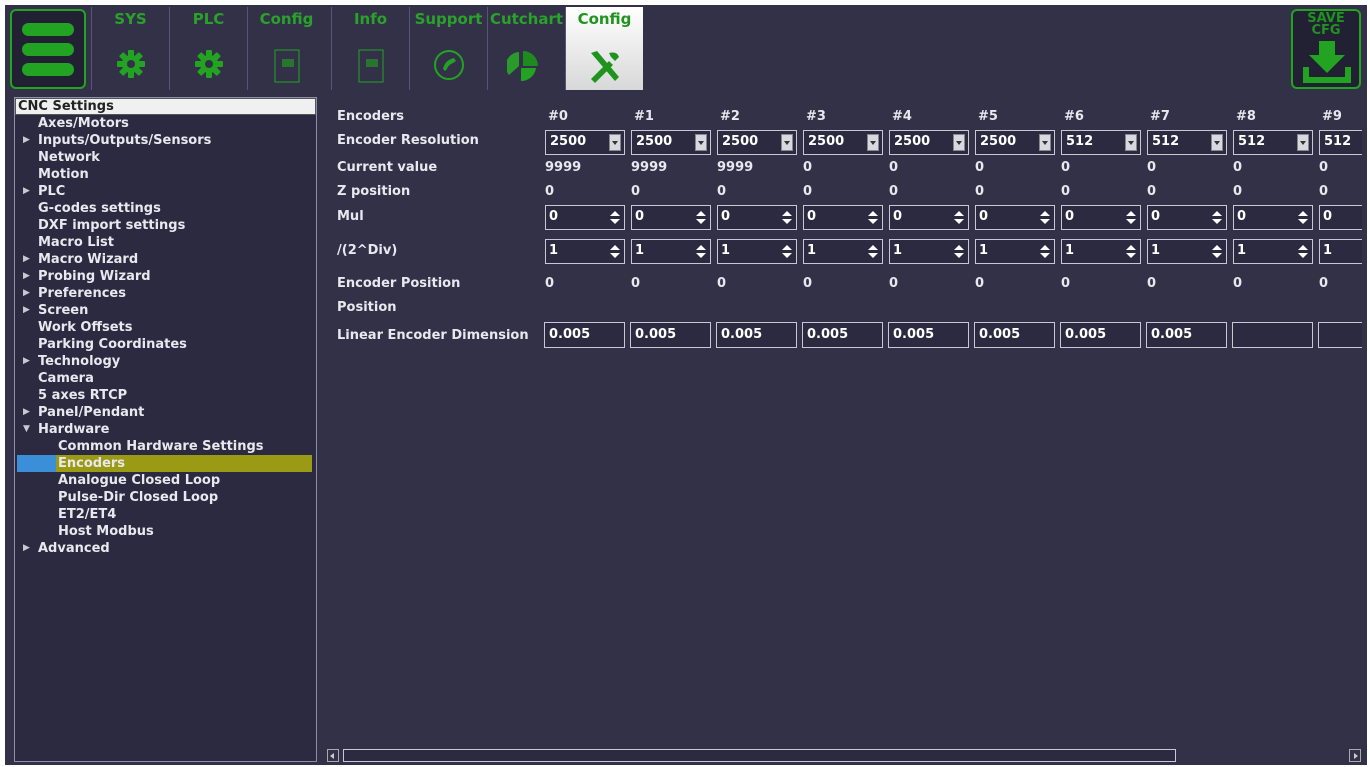 The height and width of the screenshot is (767, 1370). Describe the element at coordinates (448, 48) in the screenshot. I see `tab-support: Support` at that location.